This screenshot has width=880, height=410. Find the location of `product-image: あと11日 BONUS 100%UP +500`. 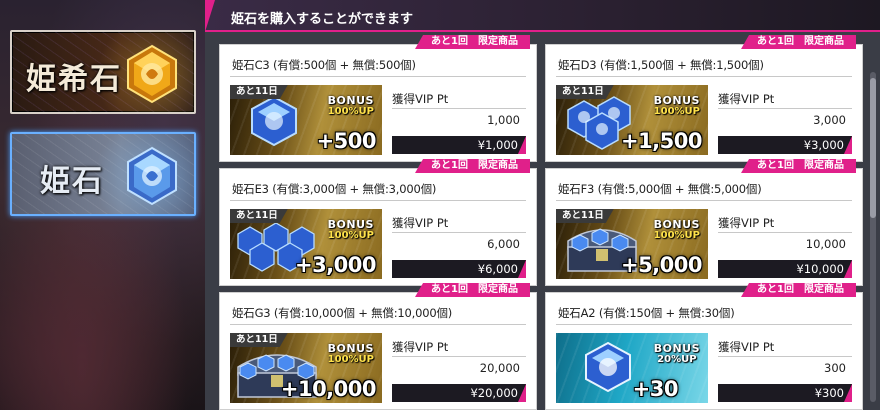

product-image: あと11日 BONUS 100%UP +500 is located at coordinates (306, 120).